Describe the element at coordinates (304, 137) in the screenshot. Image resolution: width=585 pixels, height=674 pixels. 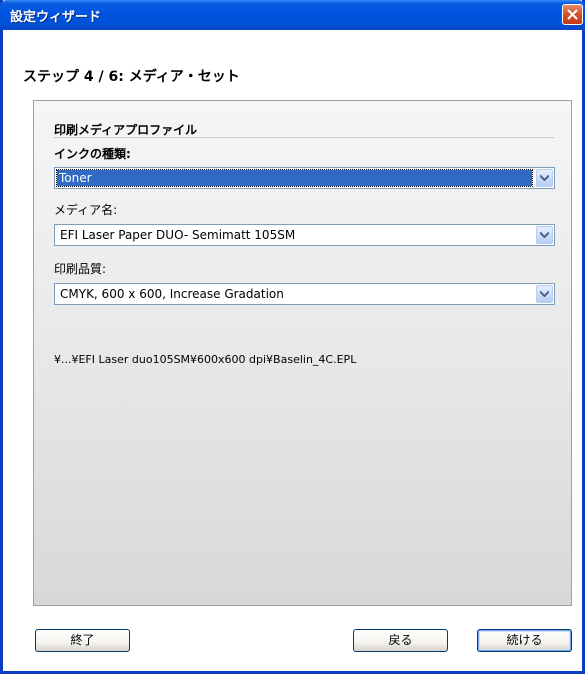
I see `section-divider` at that location.